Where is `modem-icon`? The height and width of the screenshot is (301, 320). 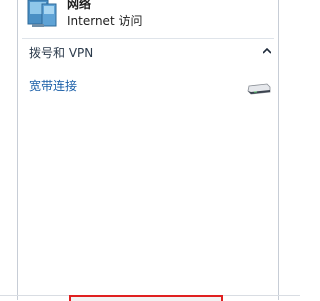 modem-icon is located at coordinates (259, 89).